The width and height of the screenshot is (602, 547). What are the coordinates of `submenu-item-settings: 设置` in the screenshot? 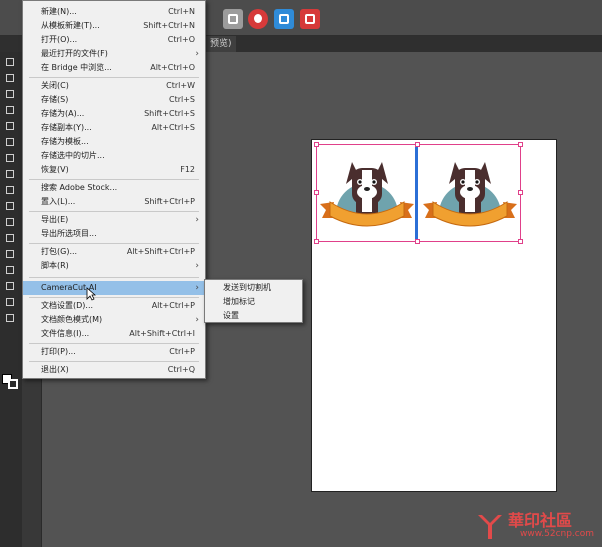 It's located at (253, 316).